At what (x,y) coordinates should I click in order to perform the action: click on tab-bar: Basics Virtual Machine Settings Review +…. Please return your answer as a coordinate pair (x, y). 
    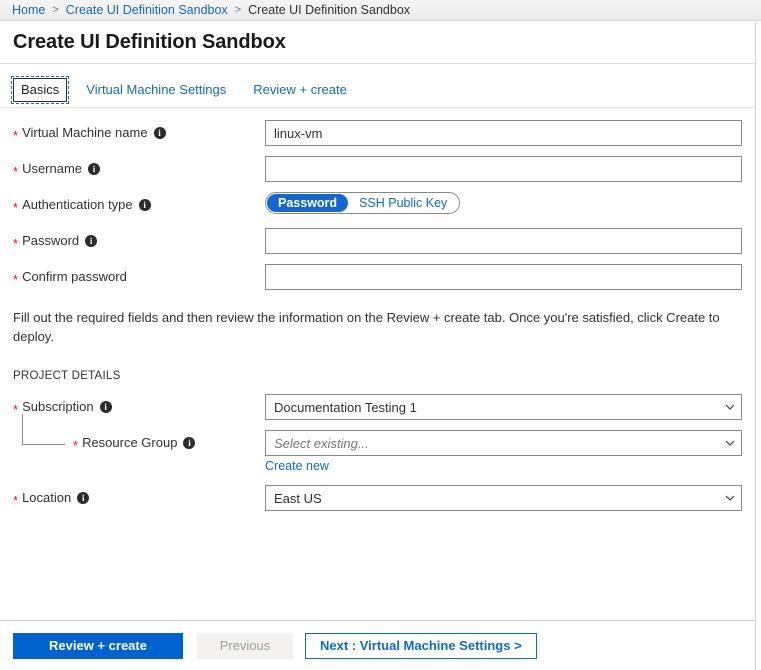
    Looking at the image, I should click on (377, 90).